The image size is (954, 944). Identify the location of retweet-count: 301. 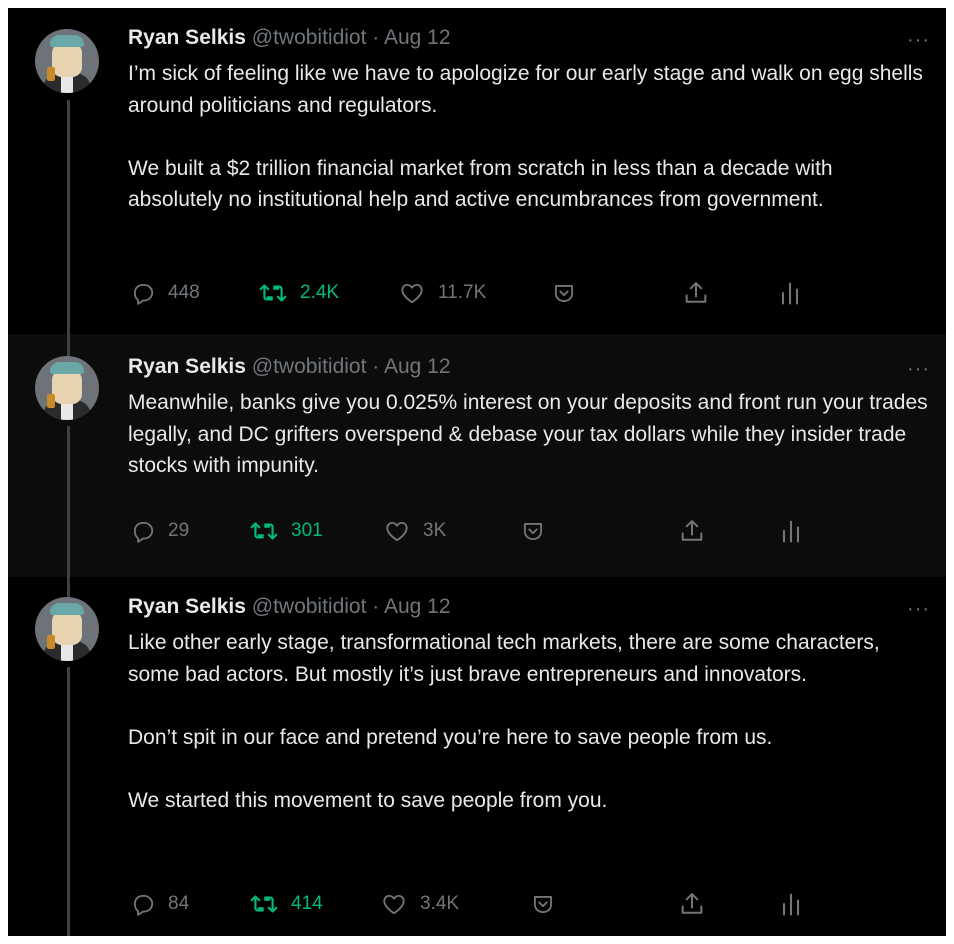
(307, 530).